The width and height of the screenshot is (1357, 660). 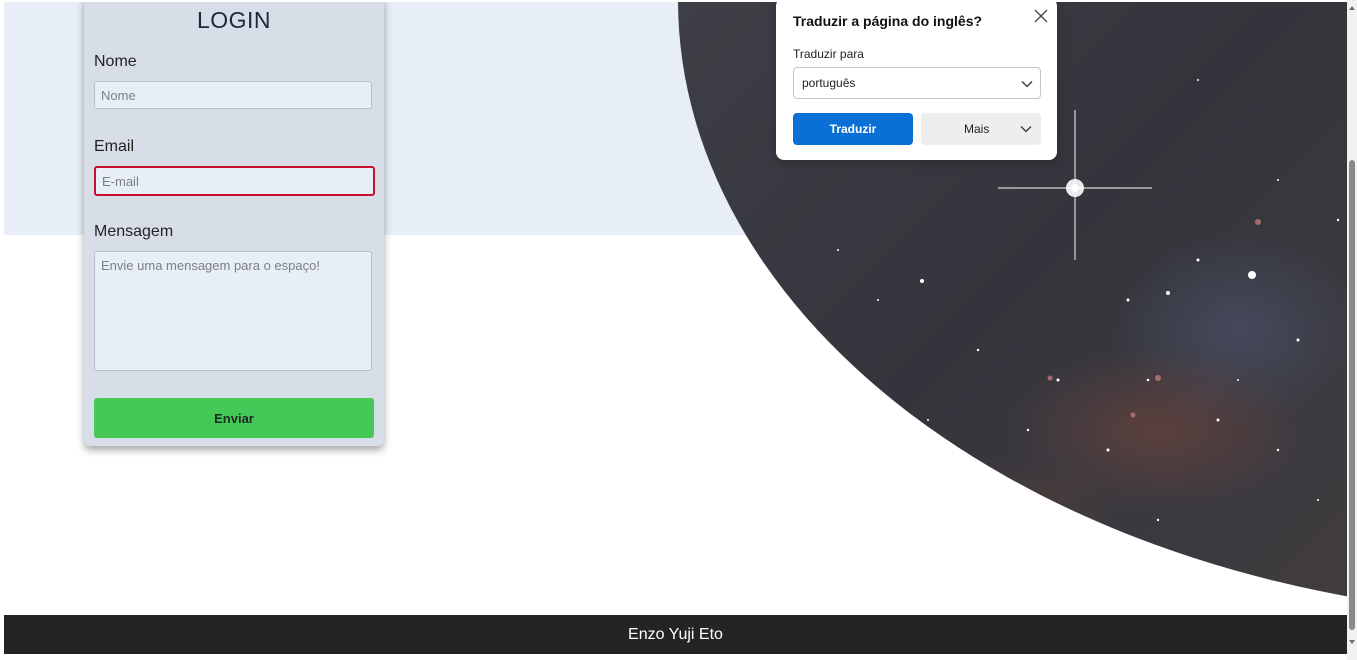 I want to click on scroll-down-icon, so click(x=1352, y=642).